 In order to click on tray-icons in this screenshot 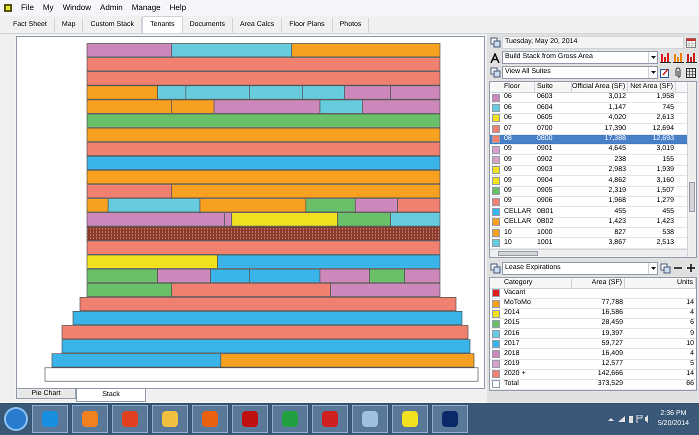, I will do `click(628, 419)`.